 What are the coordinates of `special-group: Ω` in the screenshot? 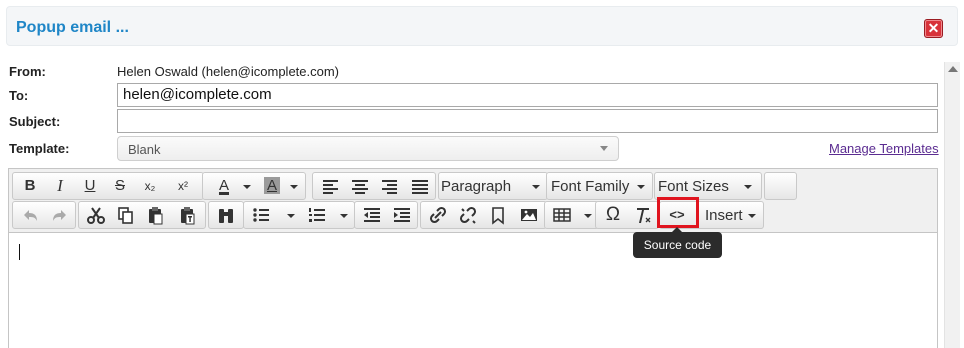 It's located at (627, 215).